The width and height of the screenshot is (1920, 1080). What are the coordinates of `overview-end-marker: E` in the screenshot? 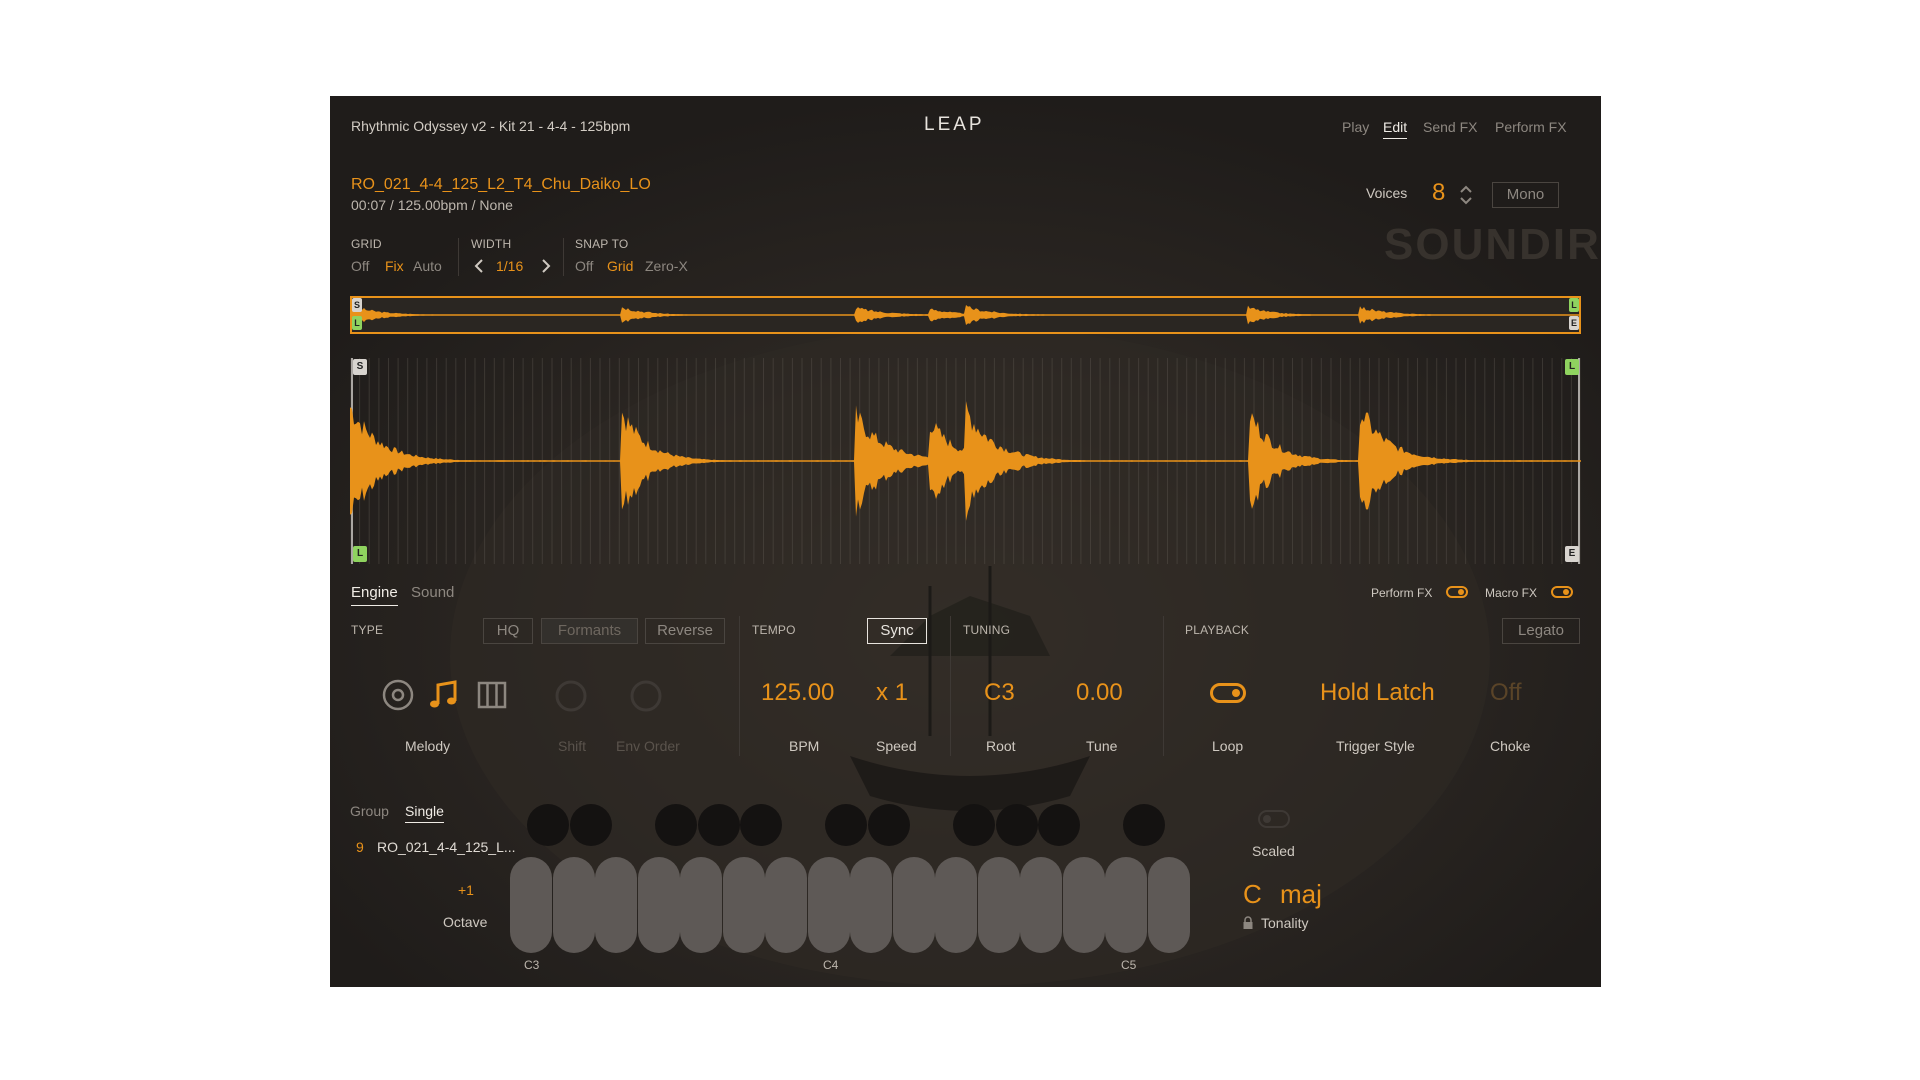 It's located at (1574, 323).